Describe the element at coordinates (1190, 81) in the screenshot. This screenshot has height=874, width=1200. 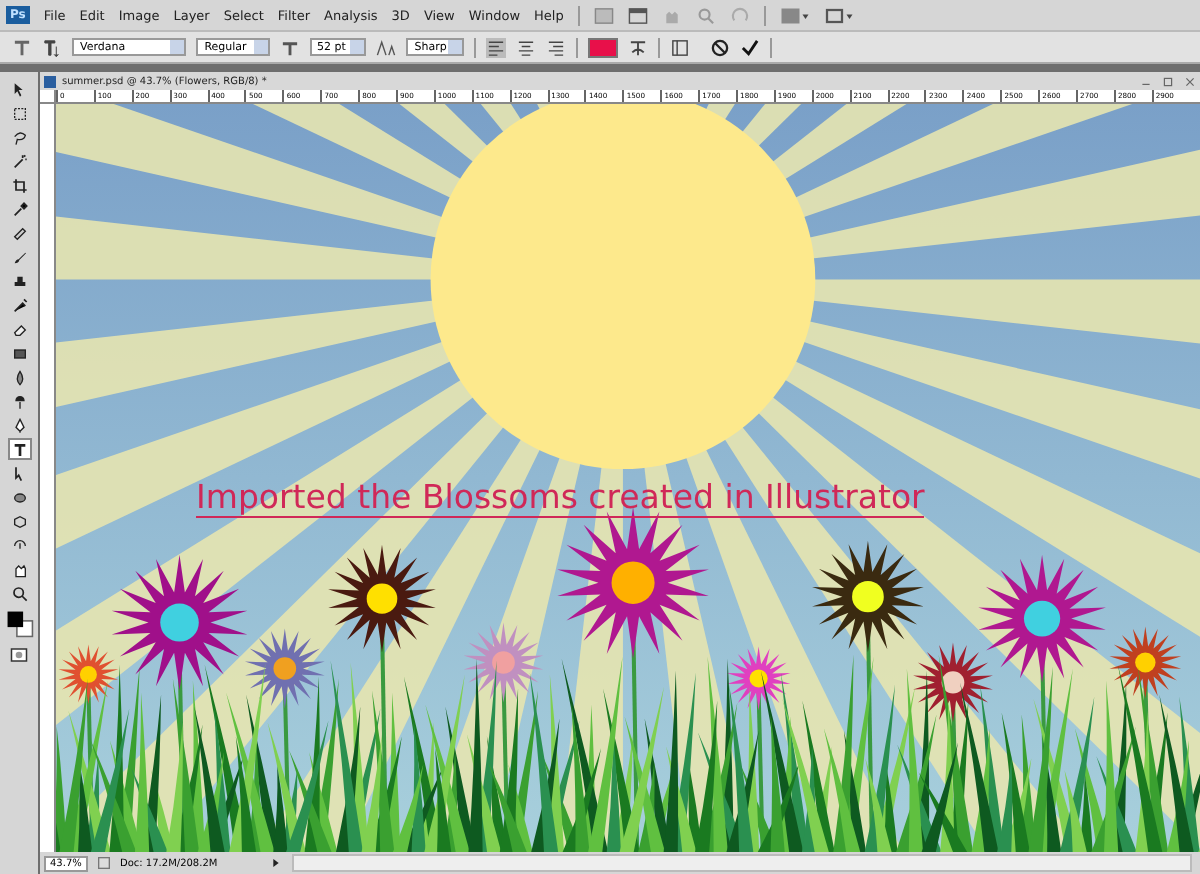
I see `close-icon` at that location.